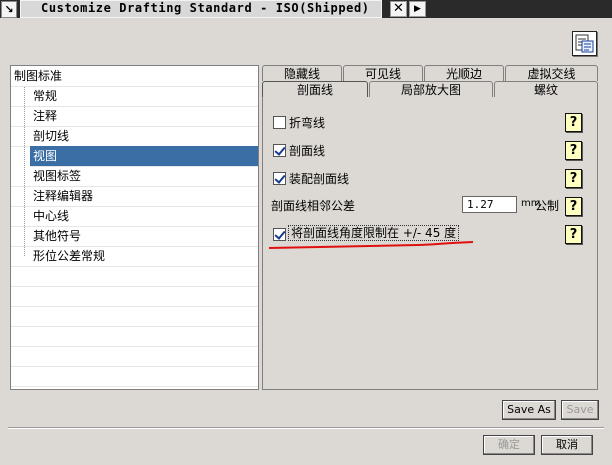  Describe the element at coordinates (9, 9) in the screenshot. I see `window-menu-icon: ↘` at that location.